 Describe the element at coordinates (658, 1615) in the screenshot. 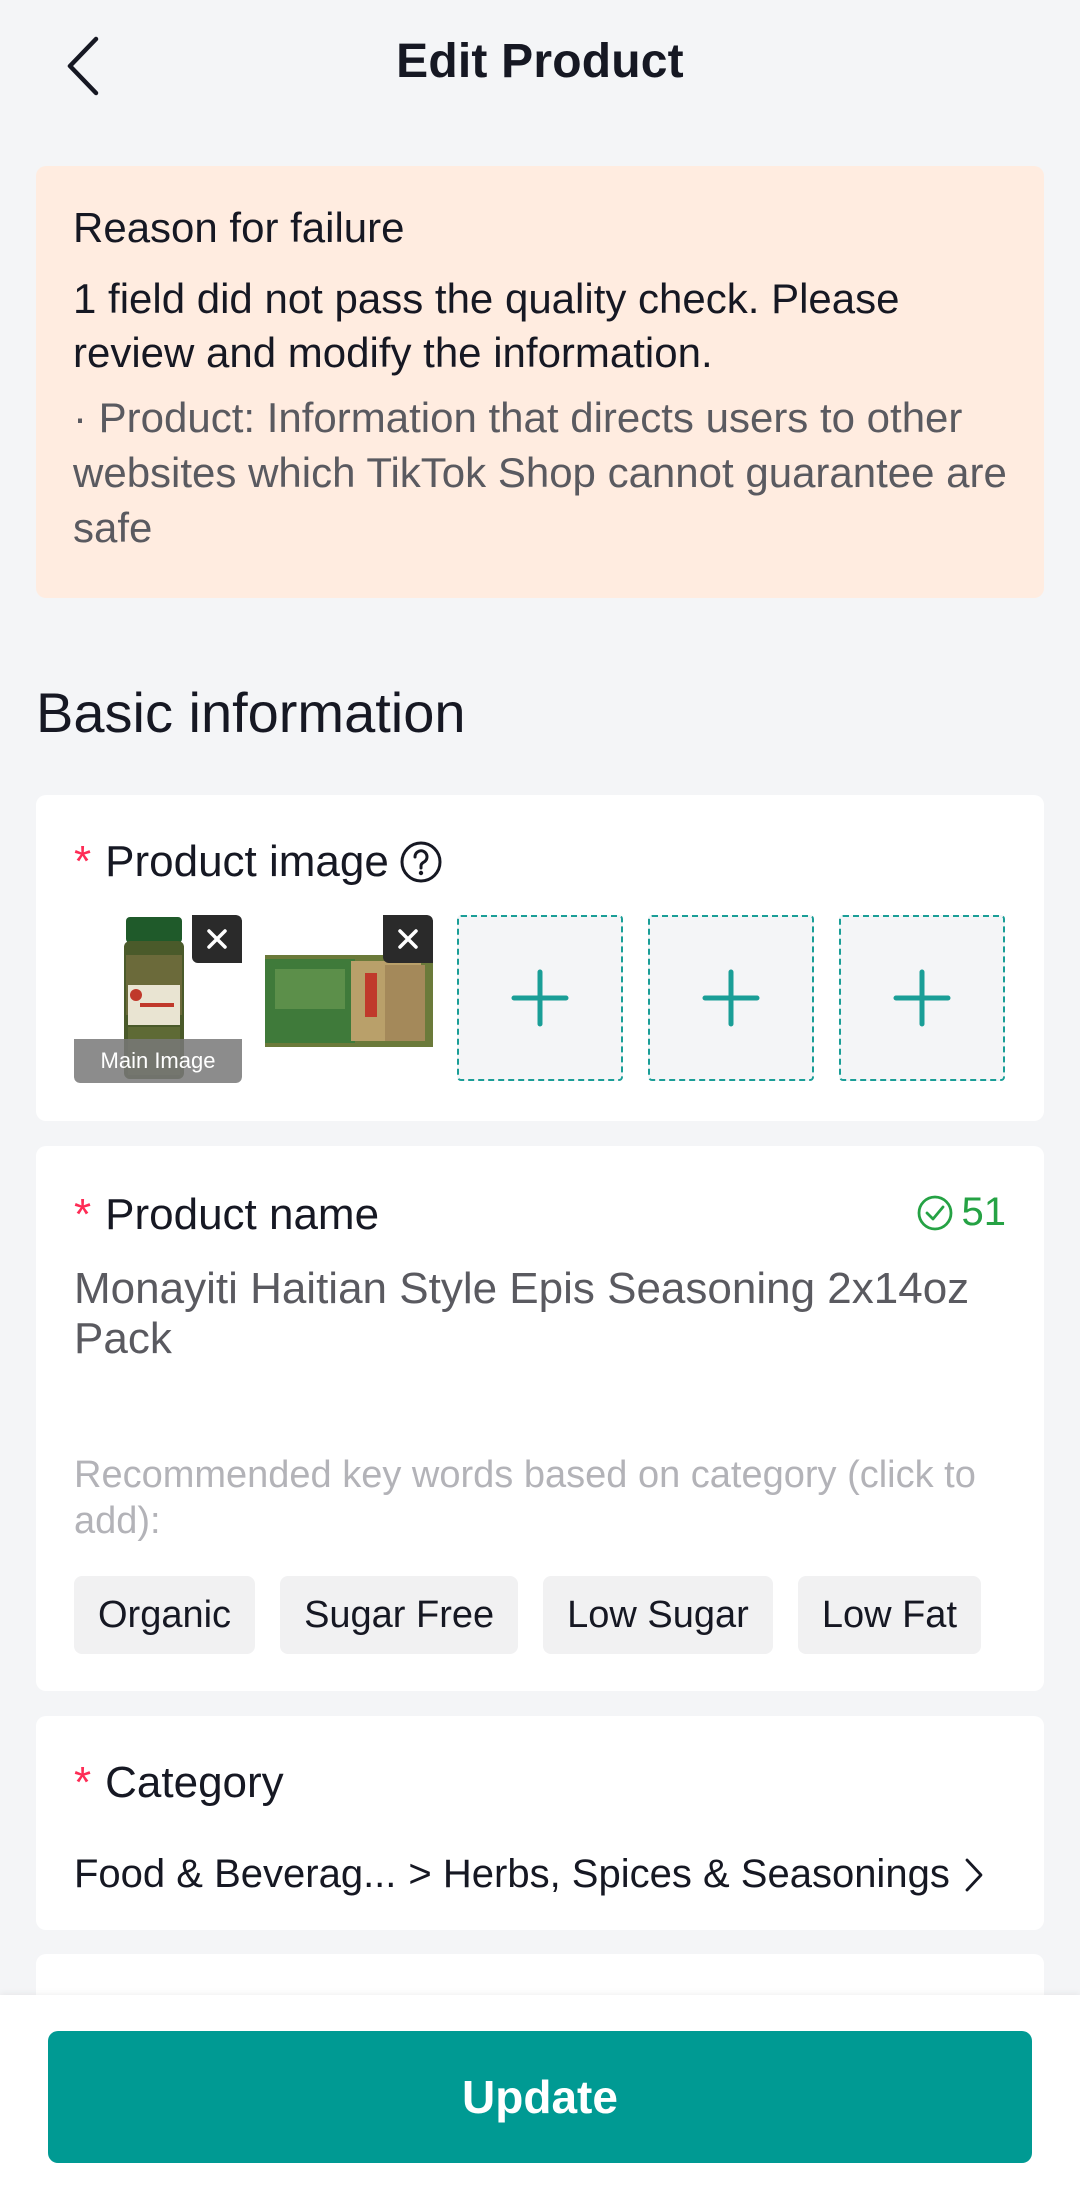

I see `keyword-chip-low-sugar: Low Sugar` at that location.